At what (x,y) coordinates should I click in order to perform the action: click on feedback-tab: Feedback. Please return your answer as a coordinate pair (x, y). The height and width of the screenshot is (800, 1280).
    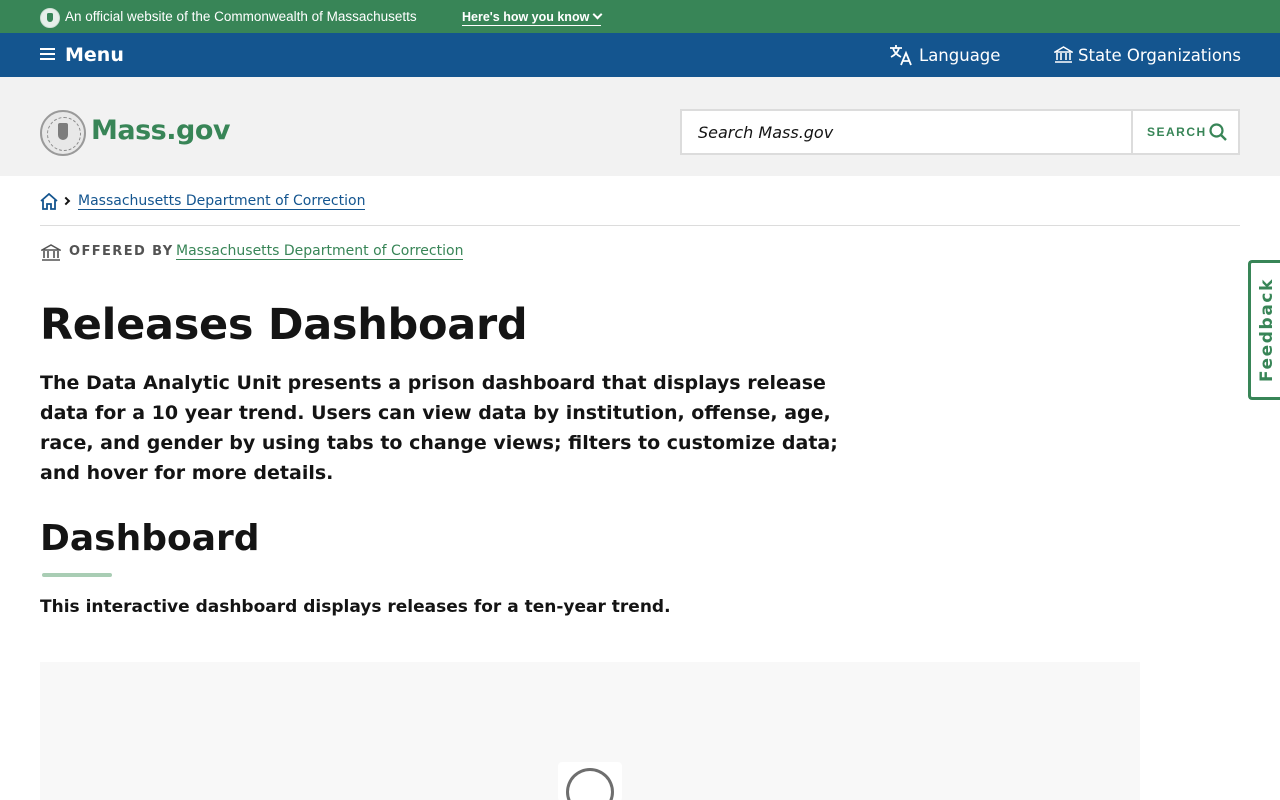
    Looking at the image, I should click on (1264, 330).